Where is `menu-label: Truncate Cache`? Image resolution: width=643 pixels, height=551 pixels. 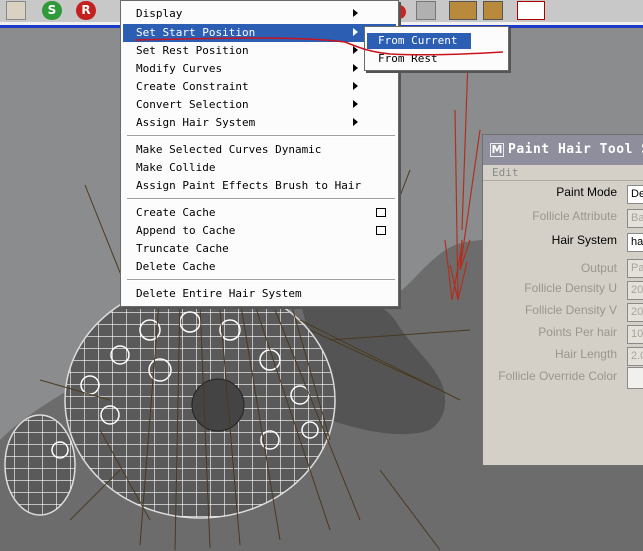
menu-label: Truncate Cache is located at coordinates (182, 248).